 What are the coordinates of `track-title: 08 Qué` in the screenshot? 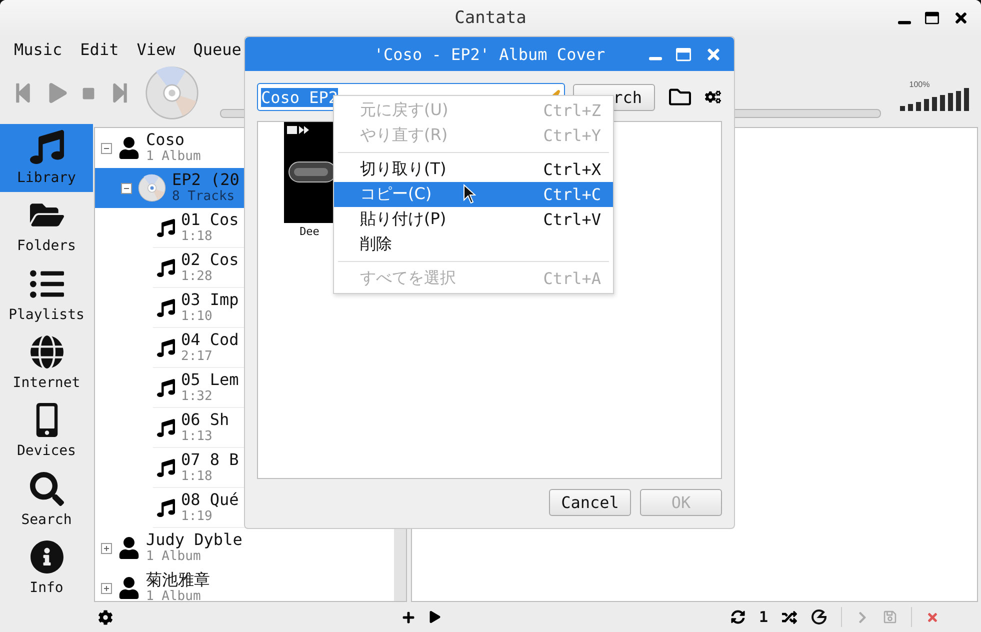 It's located at (210, 499).